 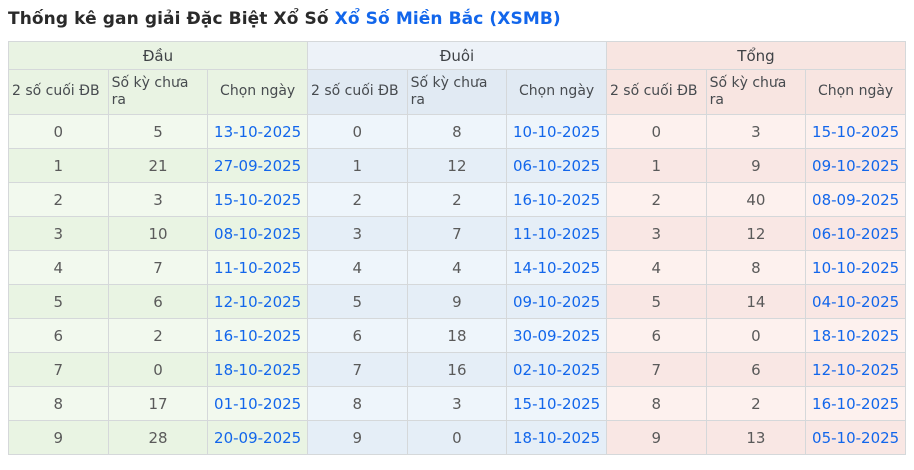 I want to click on date-link-duoi: 15-10-2025, so click(x=556, y=404).